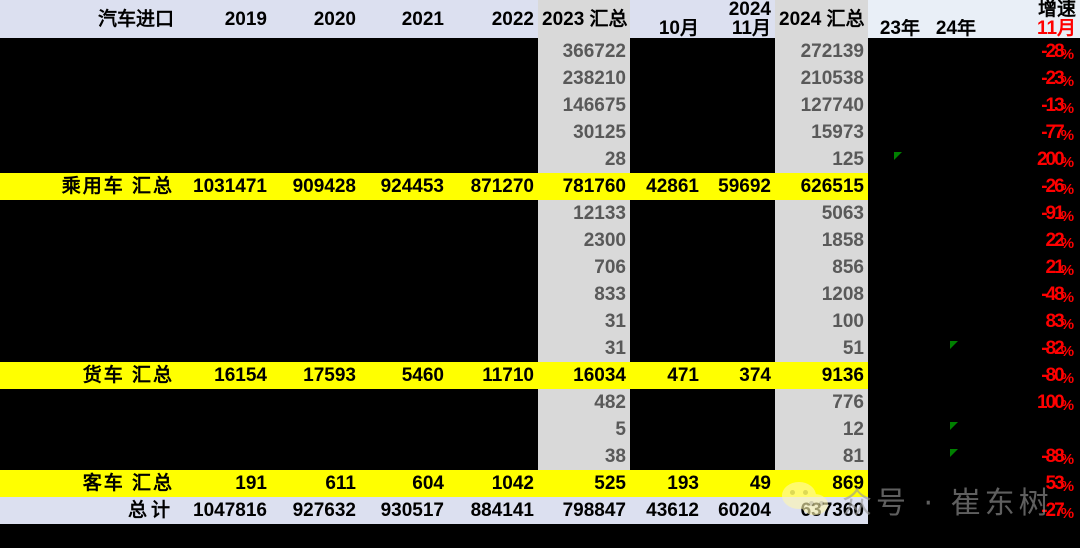 This screenshot has height=548, width=1080. I want to click on cell-2024-nov: 60204, so click(739, 510).